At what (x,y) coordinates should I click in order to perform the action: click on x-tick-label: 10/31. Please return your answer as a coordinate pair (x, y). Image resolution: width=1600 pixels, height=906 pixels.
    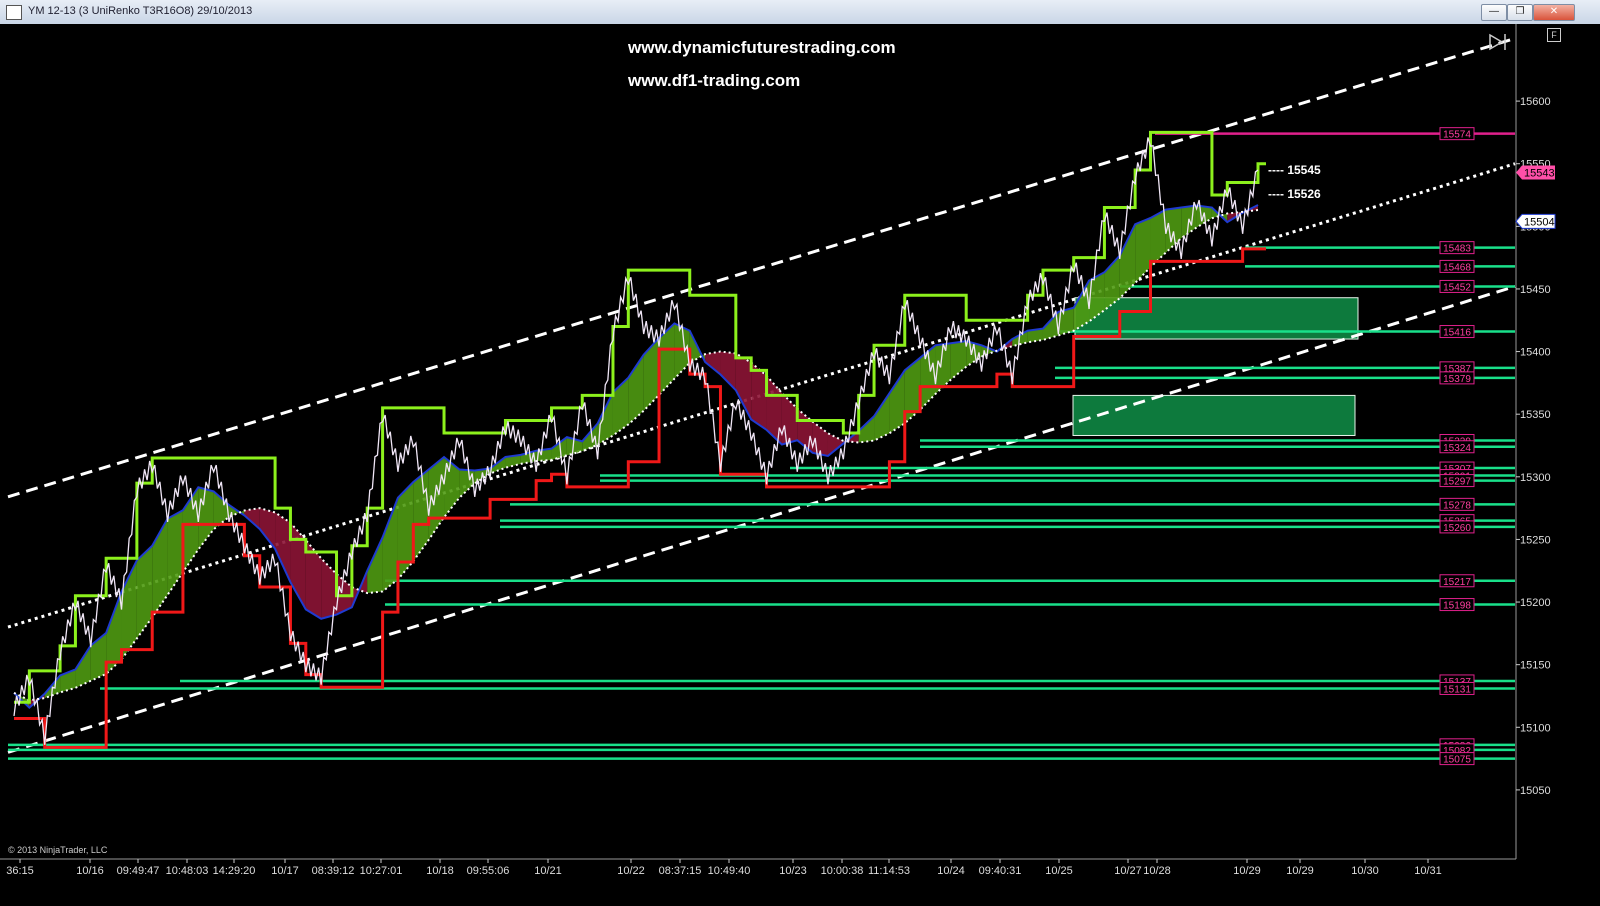
    Looking at the image, I should click on (1428, 871).